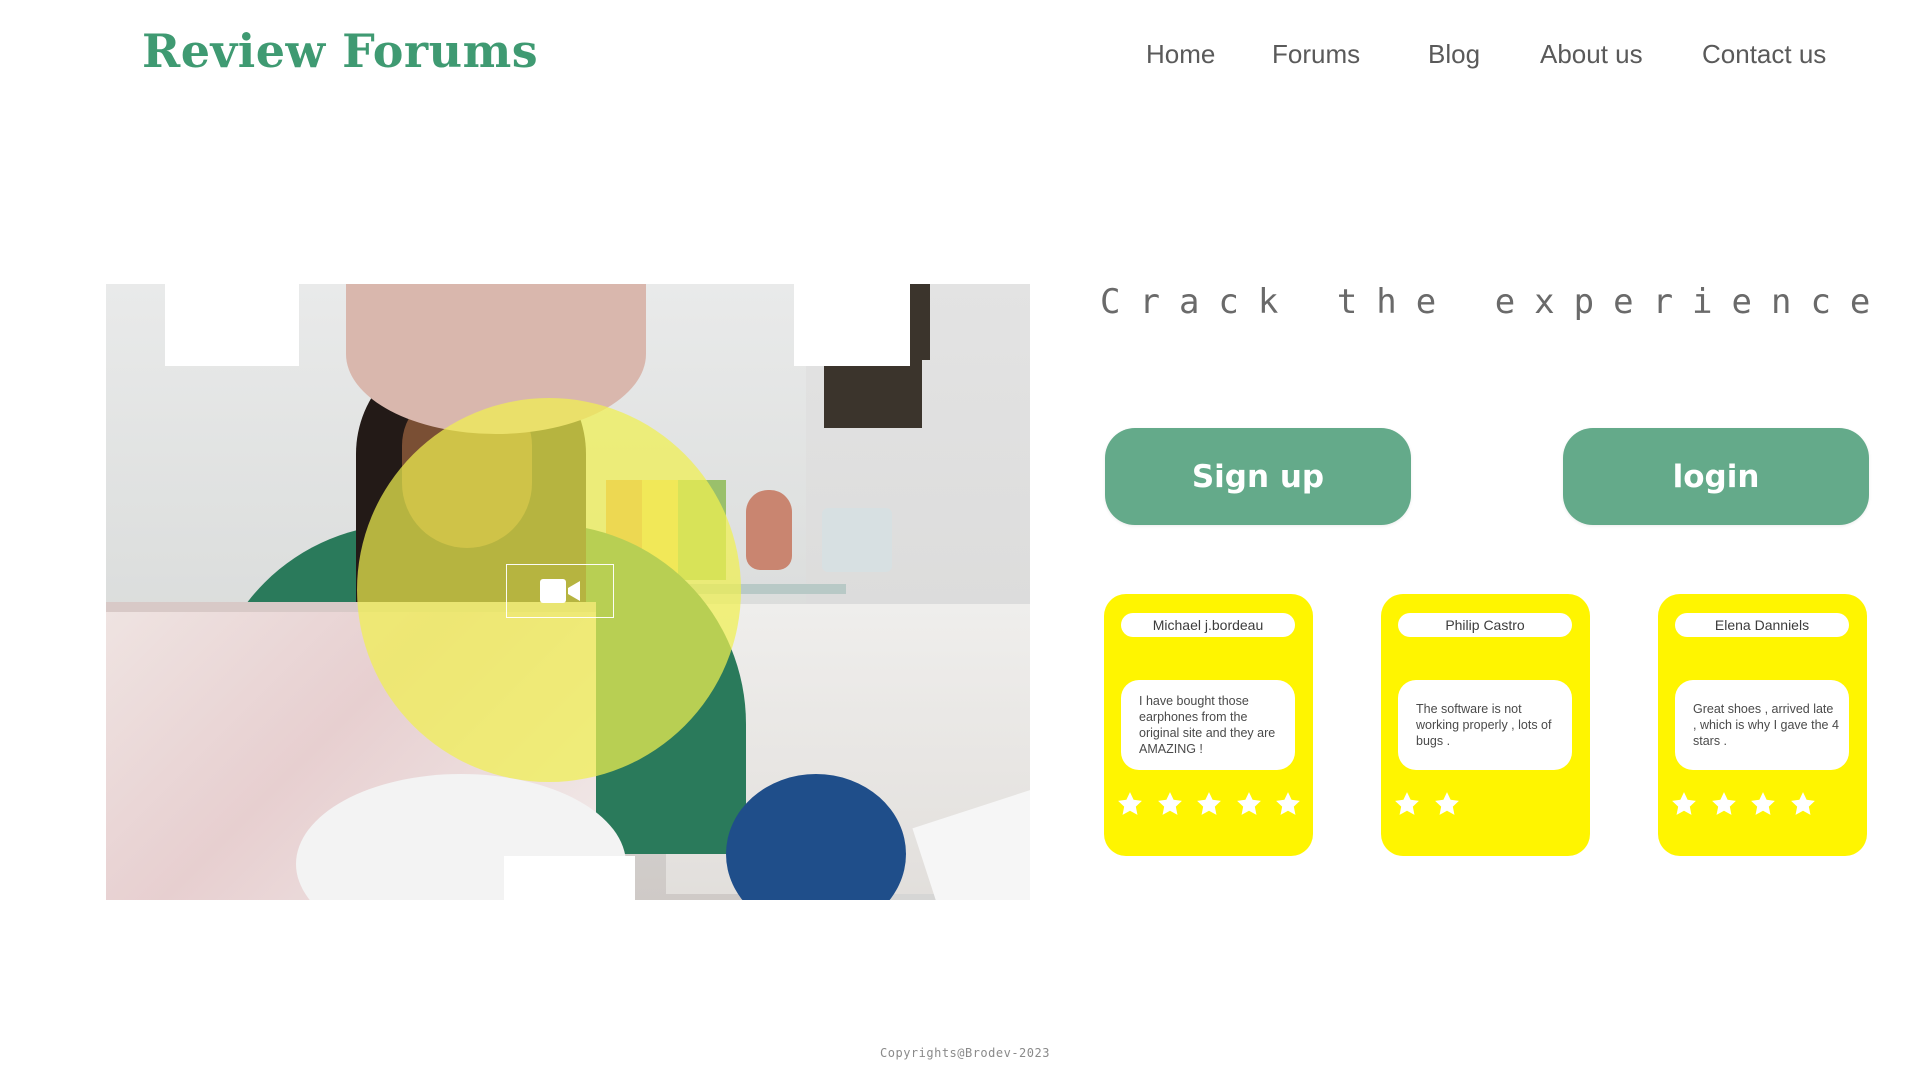 This screenshot has height=1080, width=1920. What do you see at coordinates (1716, 476) in the screenshot?
I see `login-button: login` at bounding box center [1716, 476].